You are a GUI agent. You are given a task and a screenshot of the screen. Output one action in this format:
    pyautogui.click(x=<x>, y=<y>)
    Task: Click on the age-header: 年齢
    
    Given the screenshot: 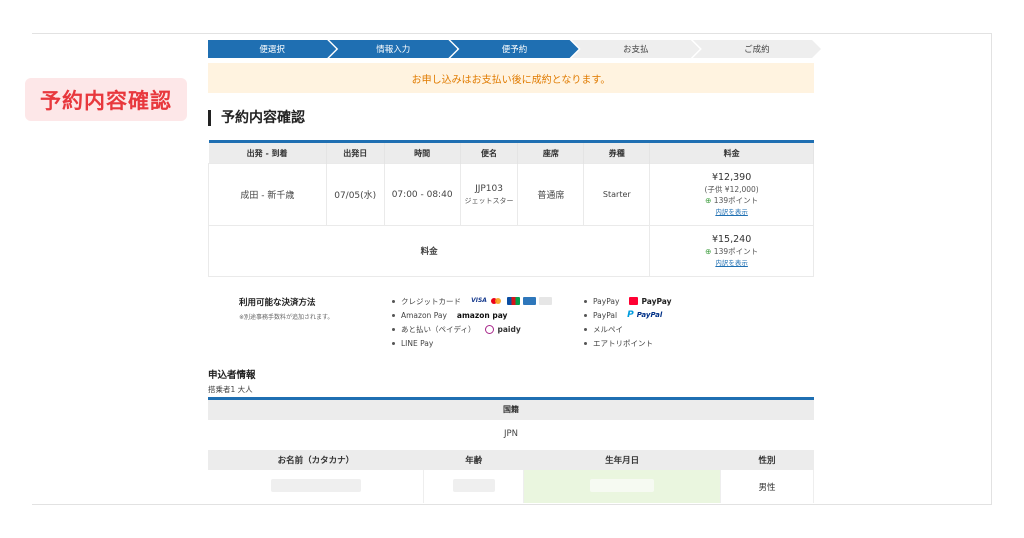 What is the action you would take?
    pyautogui.click(x=473, y=460)
    